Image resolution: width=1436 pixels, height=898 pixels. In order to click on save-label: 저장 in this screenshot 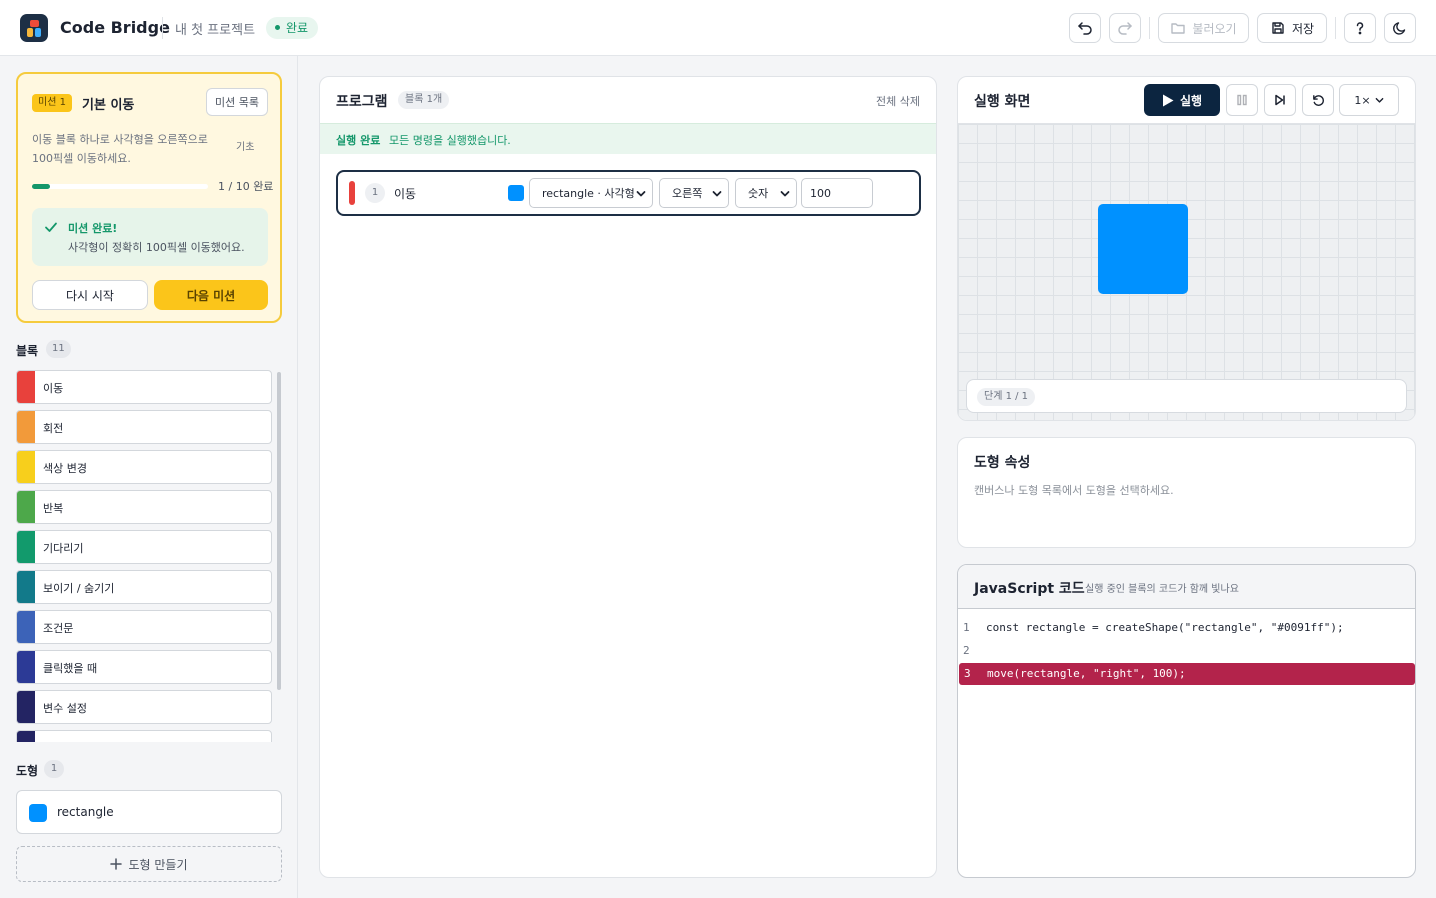, I will do `click(1303, 28)`.